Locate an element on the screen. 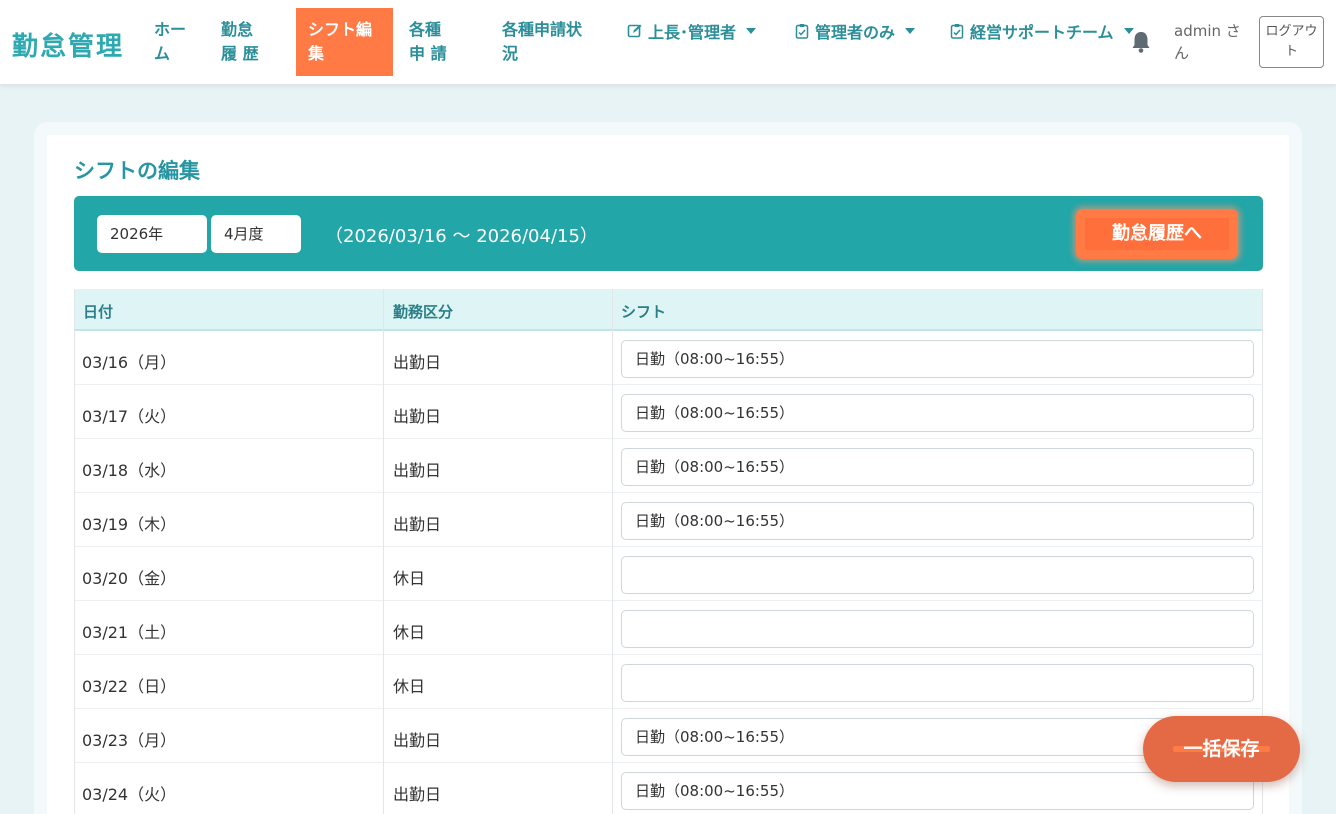 This screenshot has height=814, width=1336. table-row: 03/20（金） 休日 is located at coordinates (668, 574).